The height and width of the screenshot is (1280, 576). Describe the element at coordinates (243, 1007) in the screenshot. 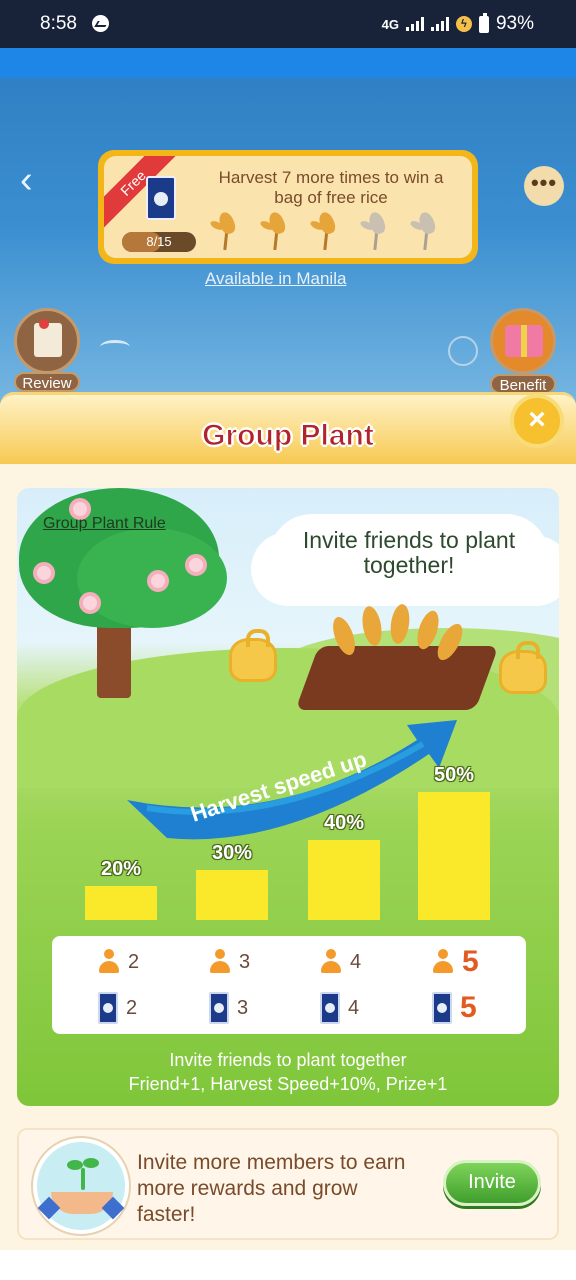

I see `prizes-count-2: 3` at that location.